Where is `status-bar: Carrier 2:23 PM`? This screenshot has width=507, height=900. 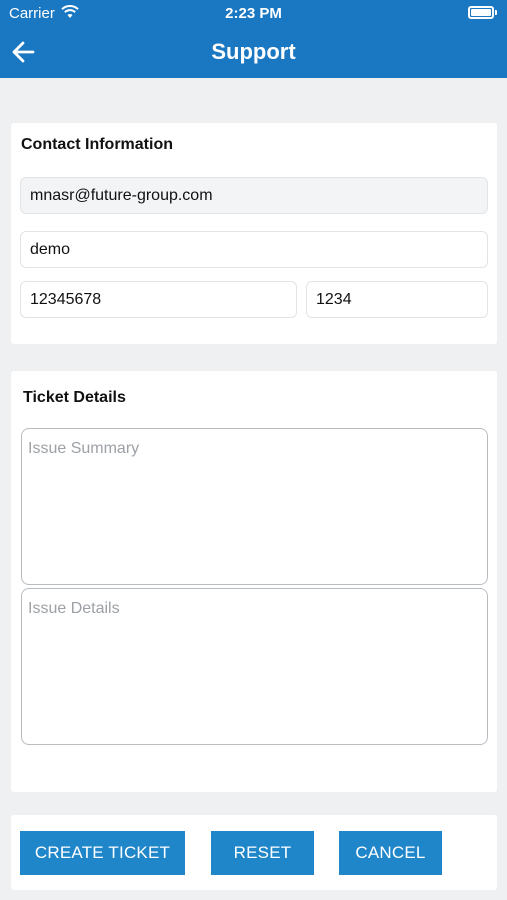
status-bar: Carrier 2:23 PM is located at coordinates (253, 13).